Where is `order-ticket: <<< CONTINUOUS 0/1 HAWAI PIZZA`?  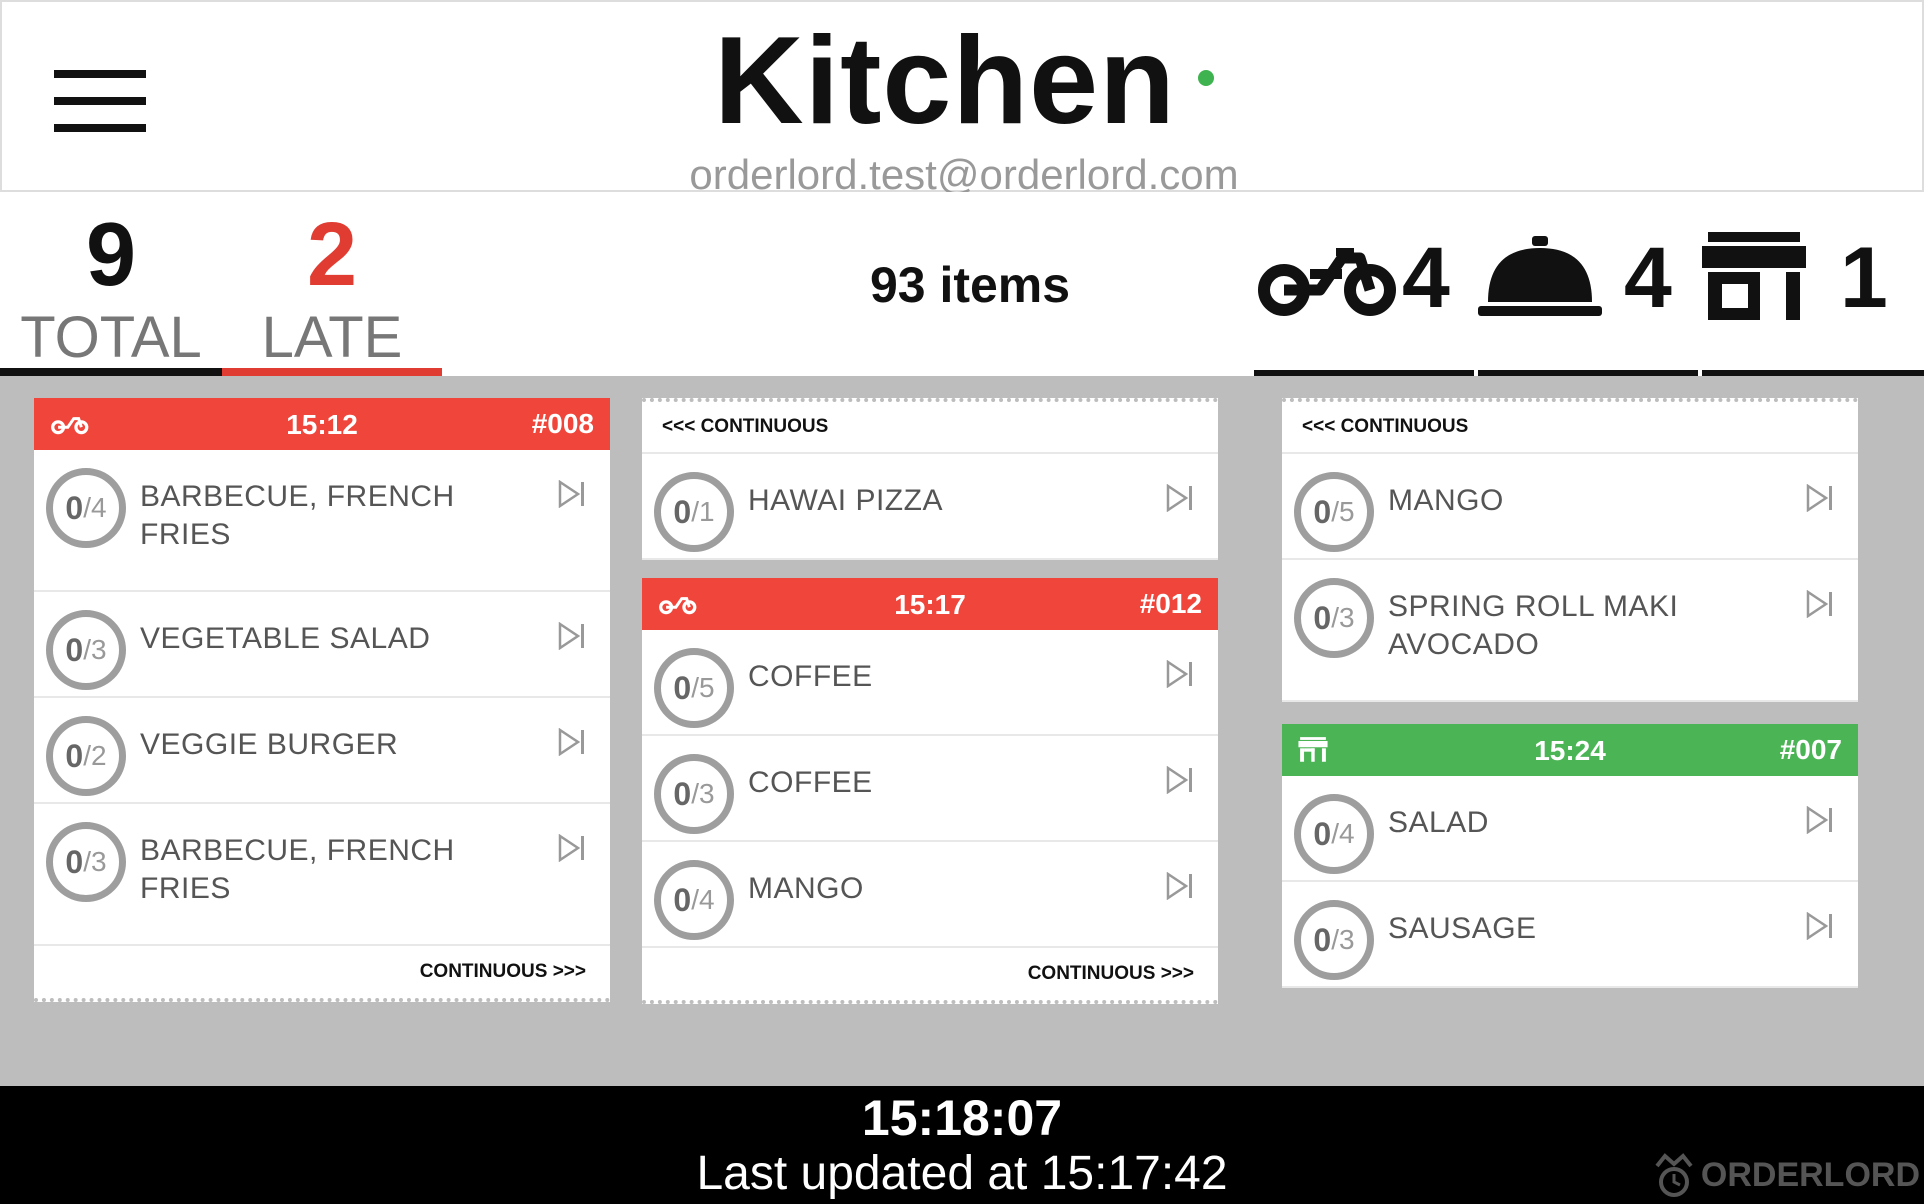 order-ticket: <<< CONTINUOUS 0/1 HAWAI PIZZA is located at coordinates (930, 479).